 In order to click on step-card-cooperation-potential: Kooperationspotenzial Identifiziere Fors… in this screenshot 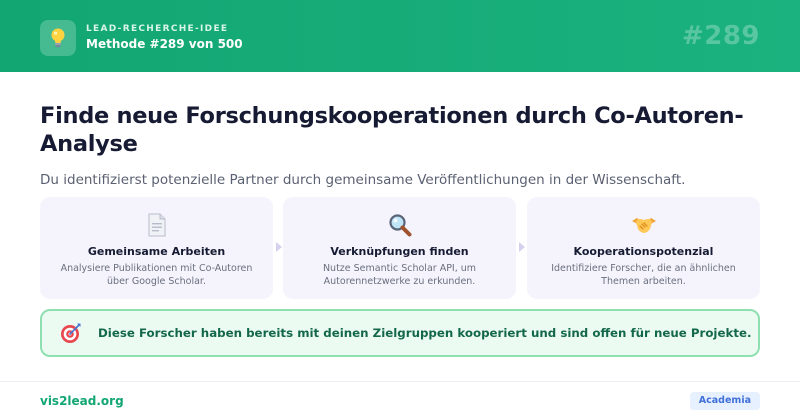, I will do `click(643, 248)`.